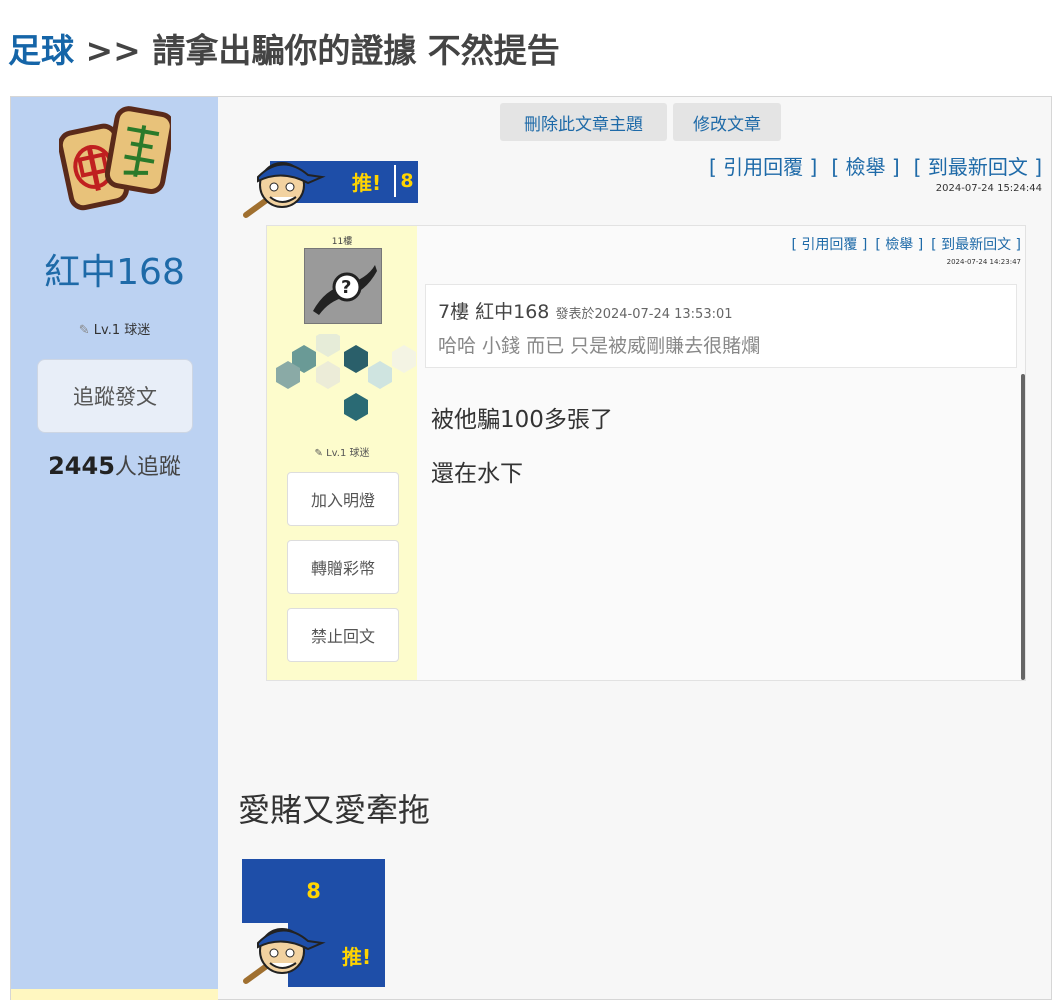  Describe the element at coordinates (477, 474) in the screenshot. I see `reply-line-2: 還在水下` at that location.